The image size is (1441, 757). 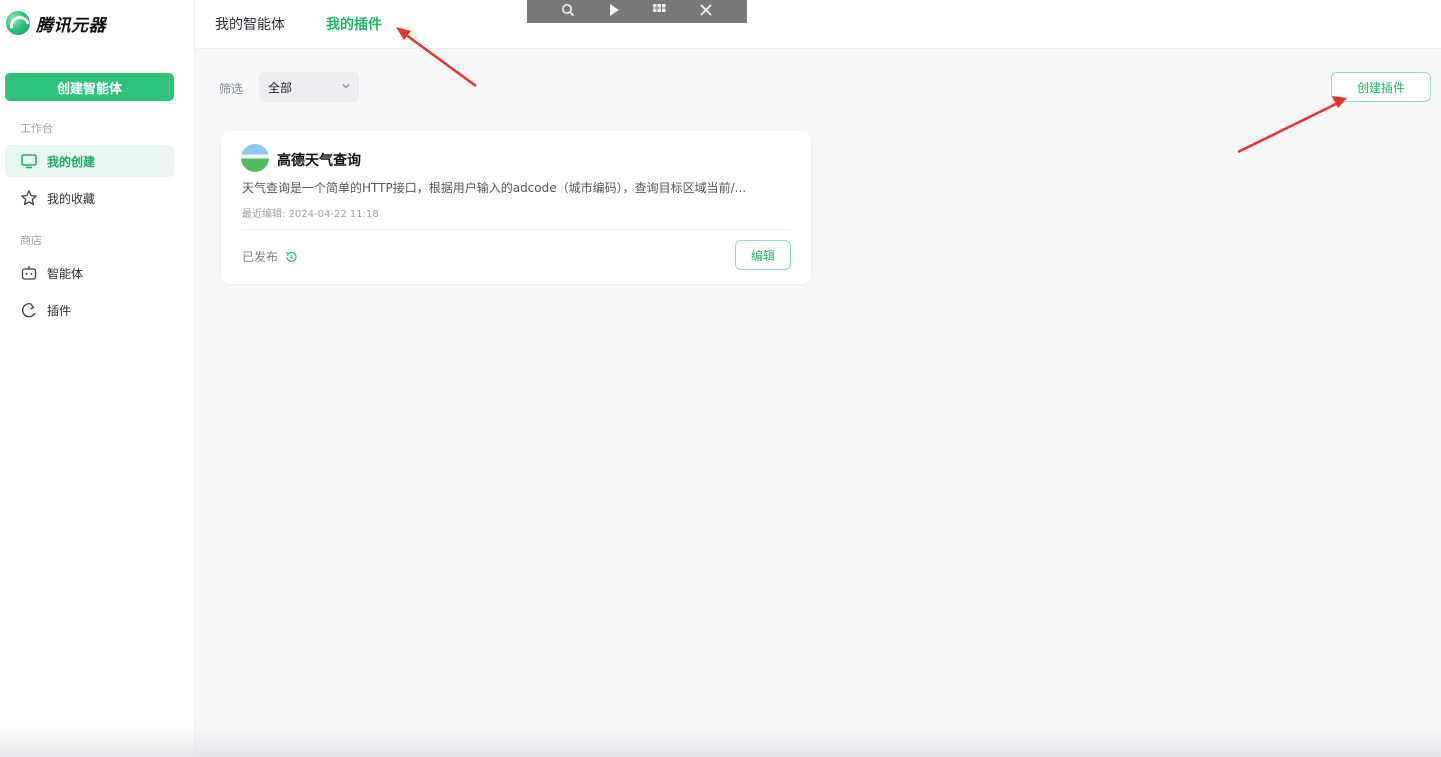 I want to click on play-icon, so click(x=614, y=11).